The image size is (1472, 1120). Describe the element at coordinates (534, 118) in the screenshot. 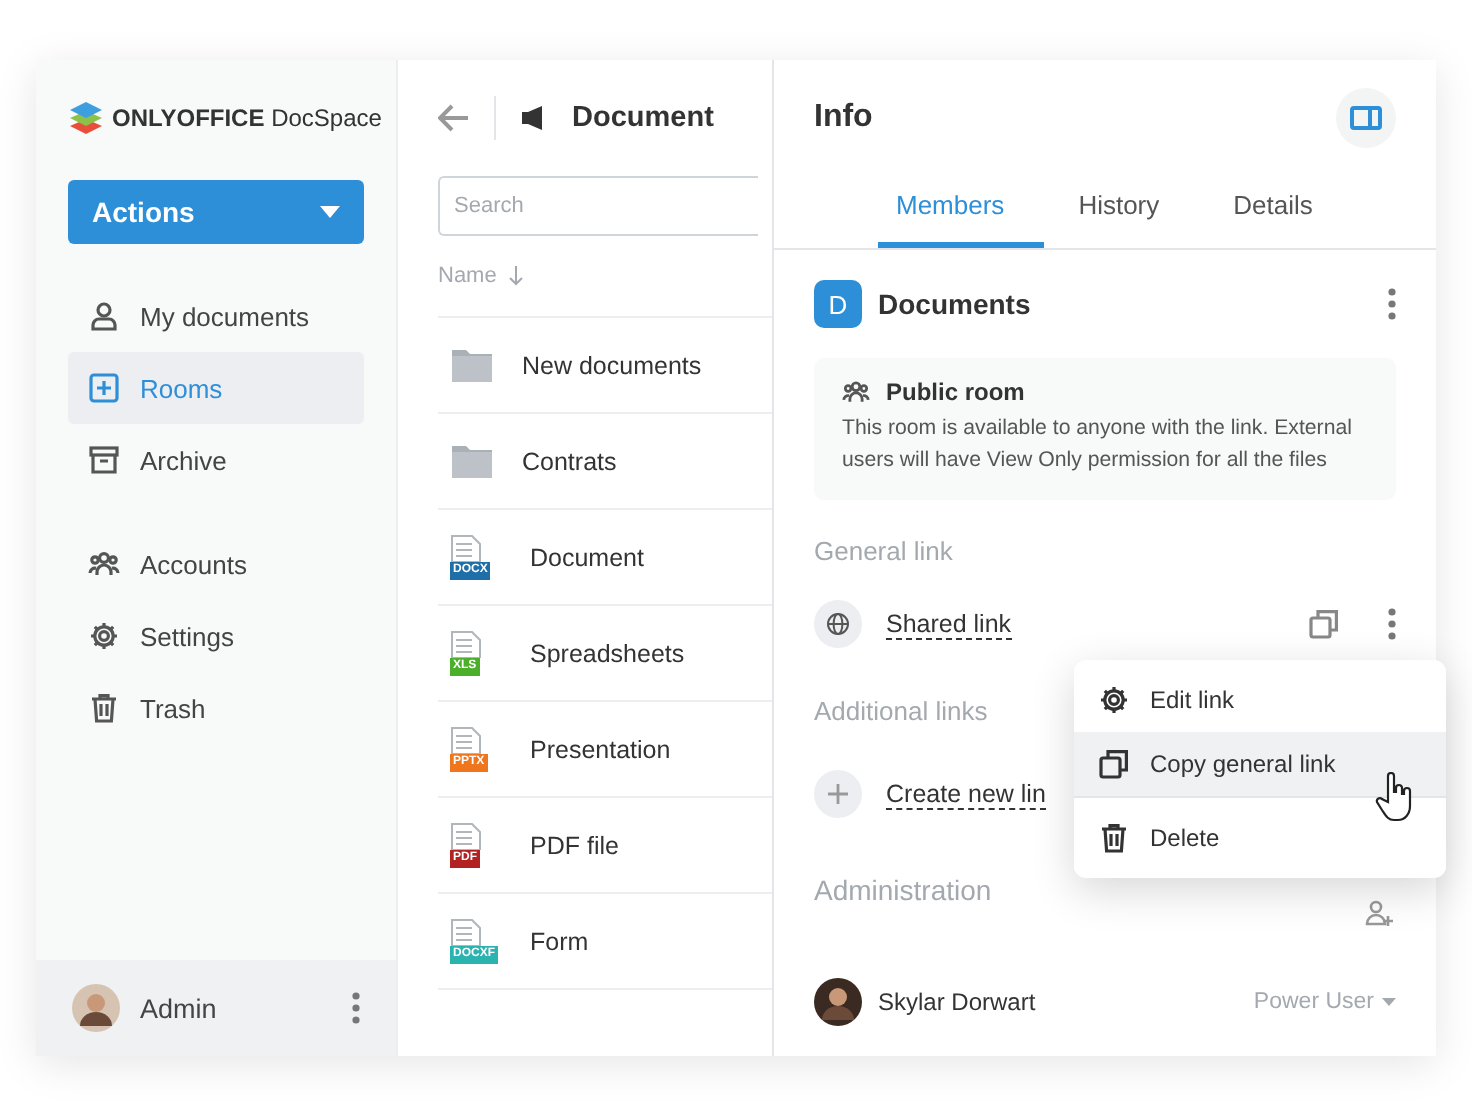

I see `megaphone-icon` at that location.